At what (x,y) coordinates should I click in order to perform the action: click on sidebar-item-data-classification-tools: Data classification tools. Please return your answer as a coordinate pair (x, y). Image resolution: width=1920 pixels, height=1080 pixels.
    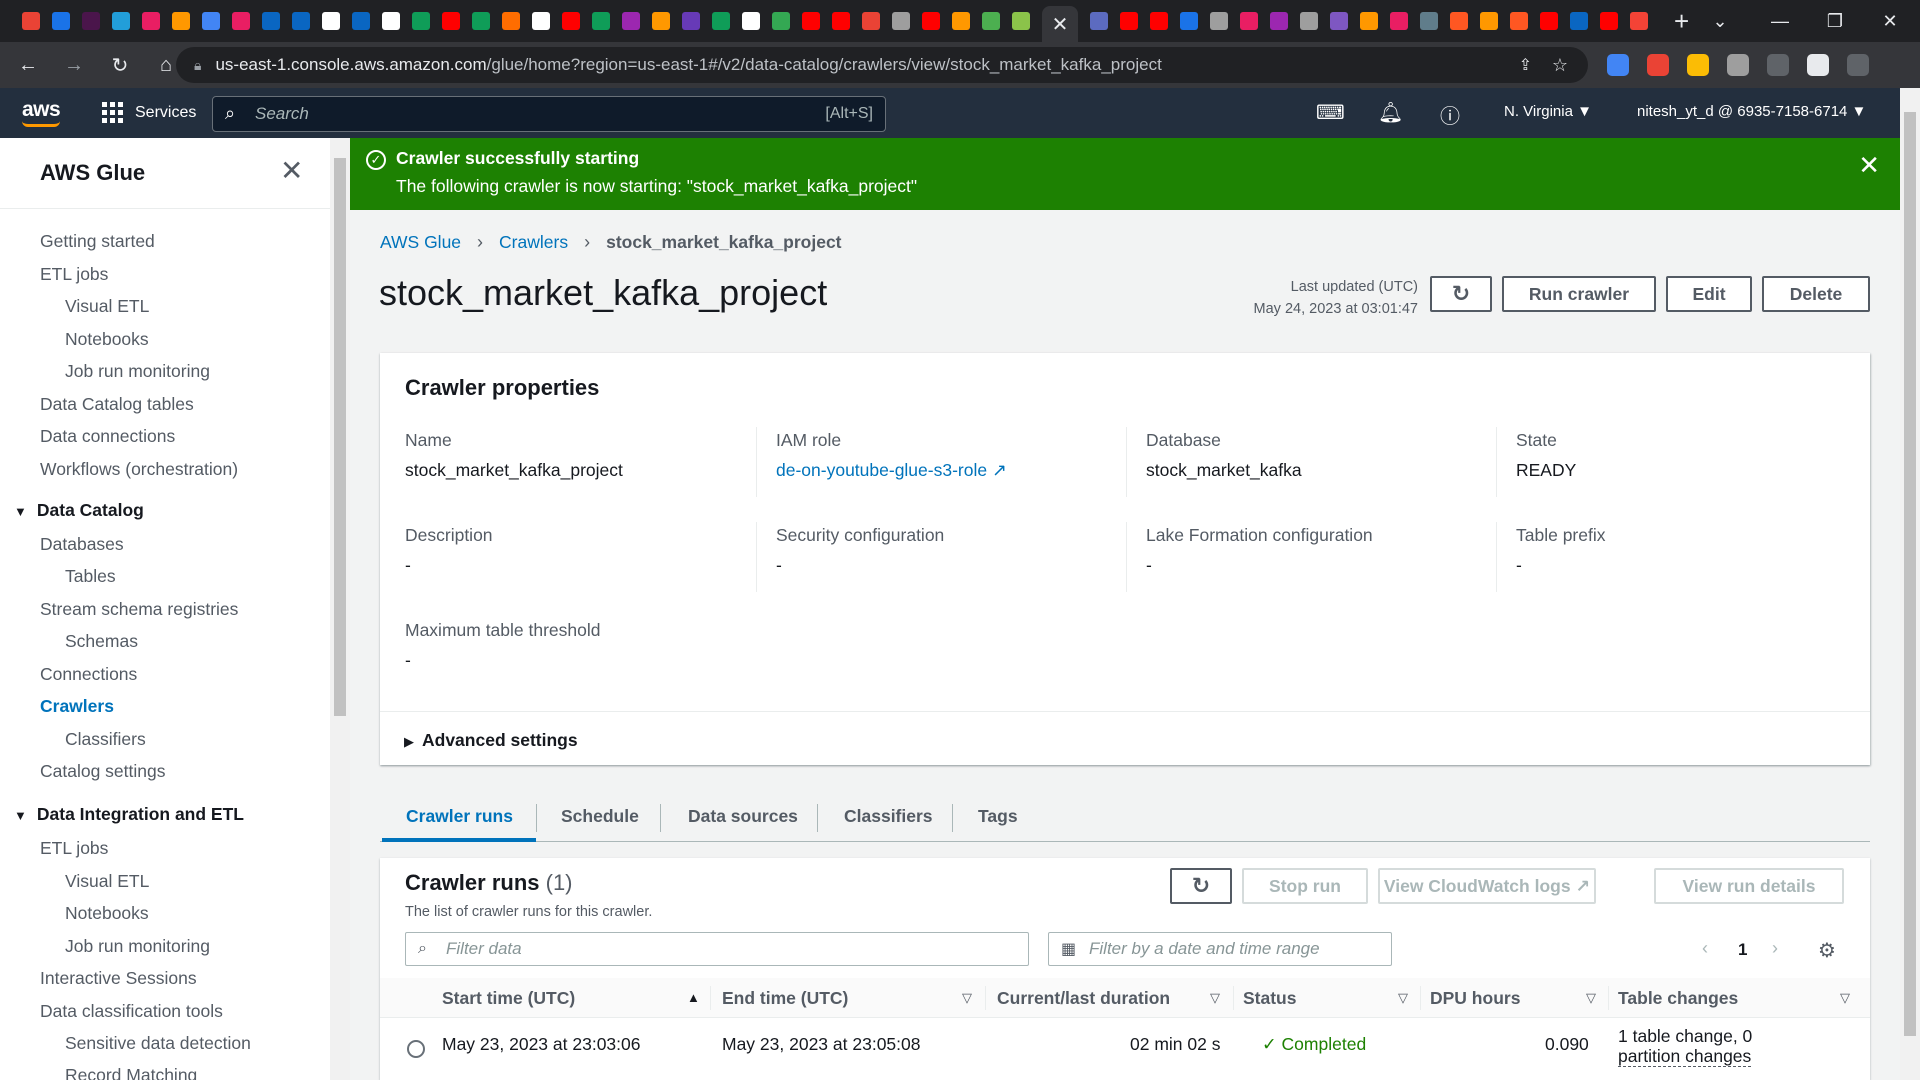
    Looking at the image, I should click on (131, 1011).